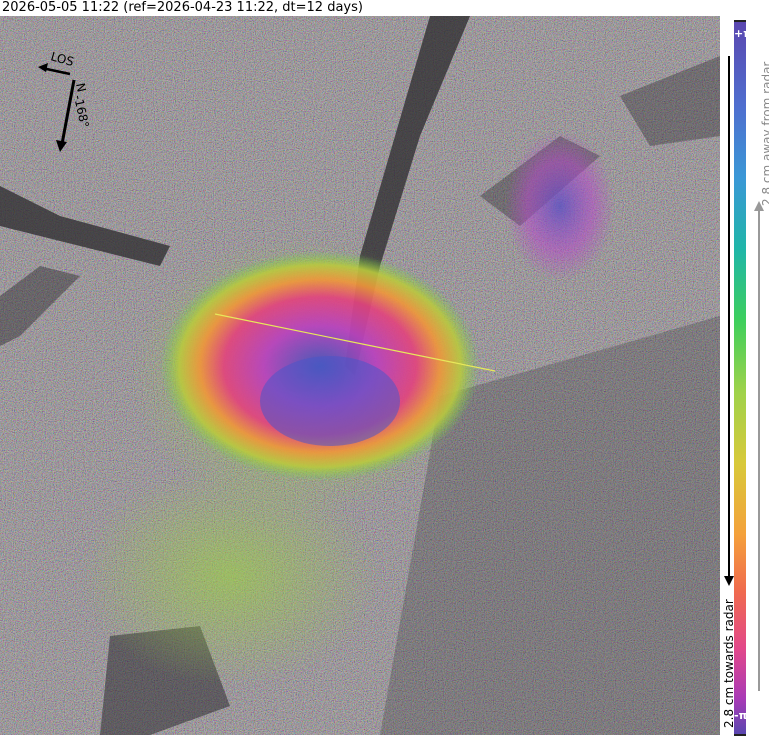 The height and width of the screenshot is (736, 769). I want to click on away-arrow, so click(759, 451).